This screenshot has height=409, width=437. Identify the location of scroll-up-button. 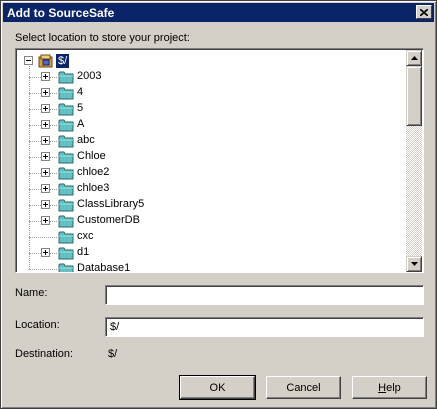
(414, 58).